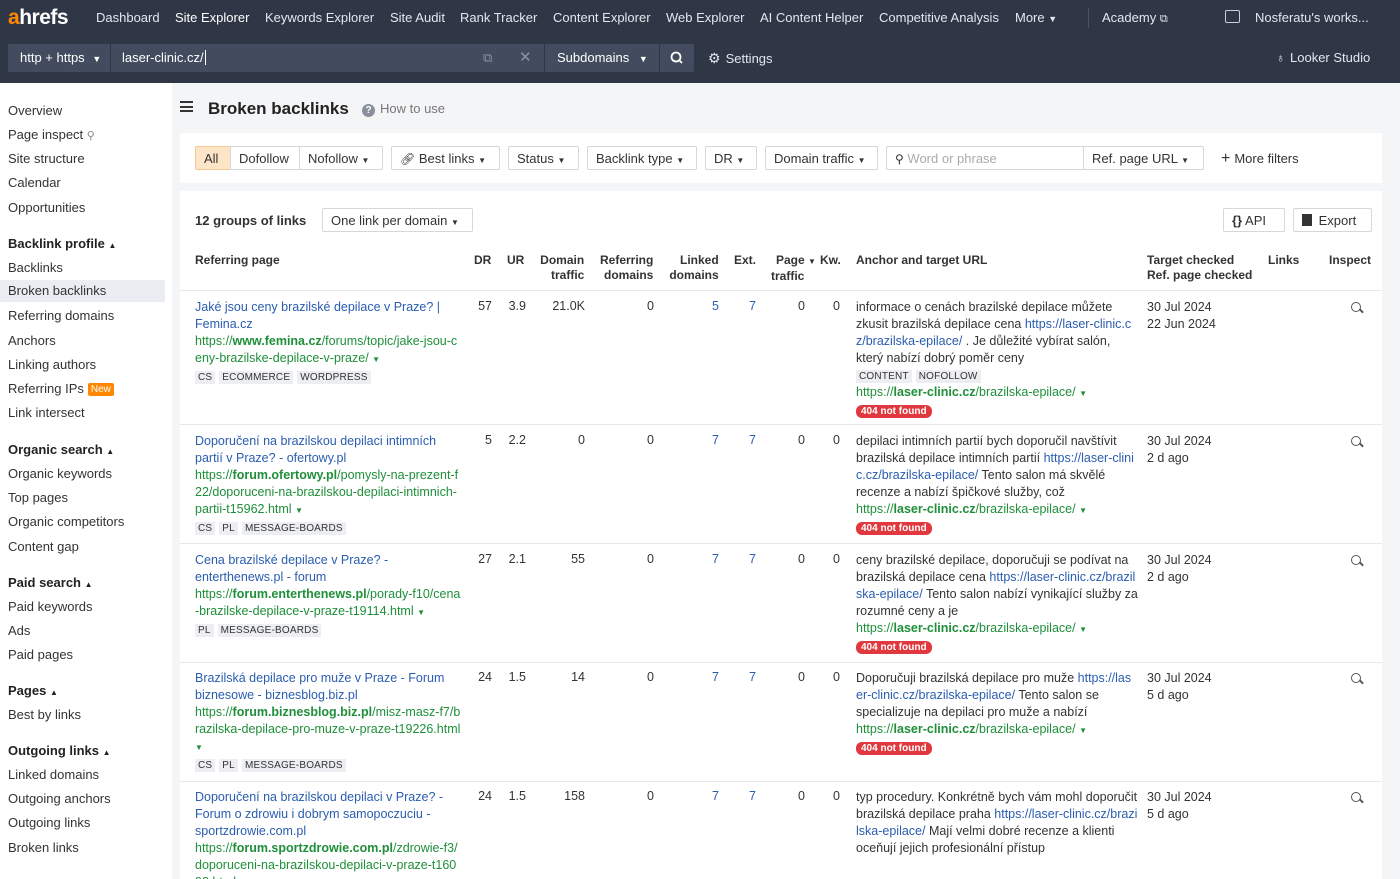  Describe the element at coordinates (740, 58) in the screenshot. I see `settings-button: ⚙ Settings` at that location.